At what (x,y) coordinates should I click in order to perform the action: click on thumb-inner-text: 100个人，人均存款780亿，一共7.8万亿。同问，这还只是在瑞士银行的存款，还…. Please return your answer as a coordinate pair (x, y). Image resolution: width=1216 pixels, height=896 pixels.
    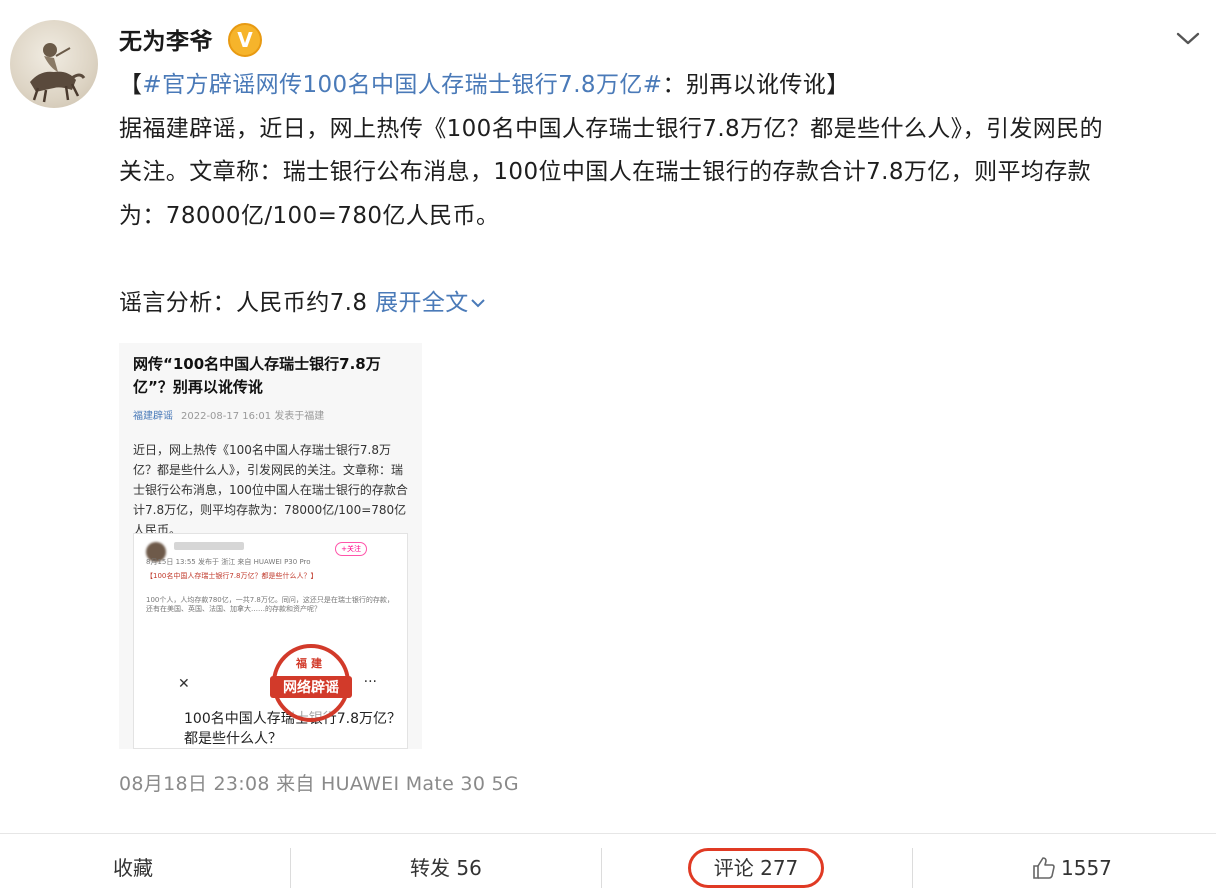
    Looking at the image, I should click on (270, 604).